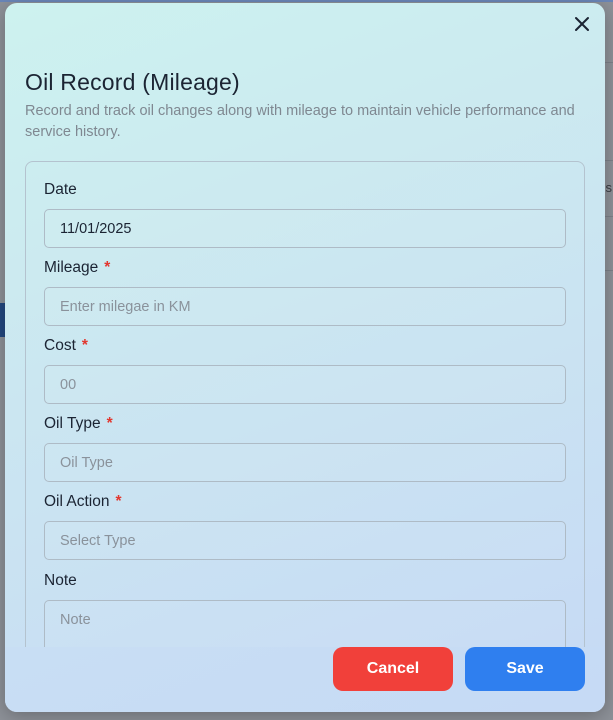 This screenshot has height=720, width=613. What do you see at coordinates (305, 540) in the screenshot?
I see `oil-action-select: Select Type` at bounding box center [305, 540].